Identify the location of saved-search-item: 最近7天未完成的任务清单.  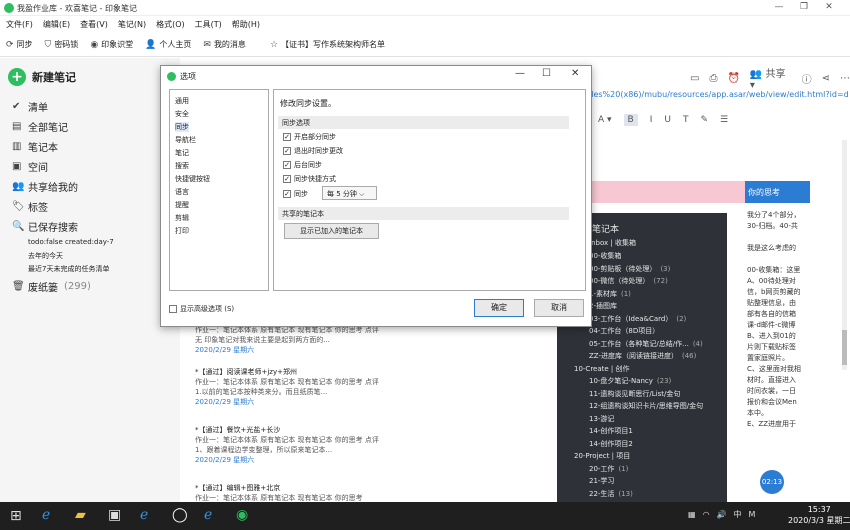
(68, 269).